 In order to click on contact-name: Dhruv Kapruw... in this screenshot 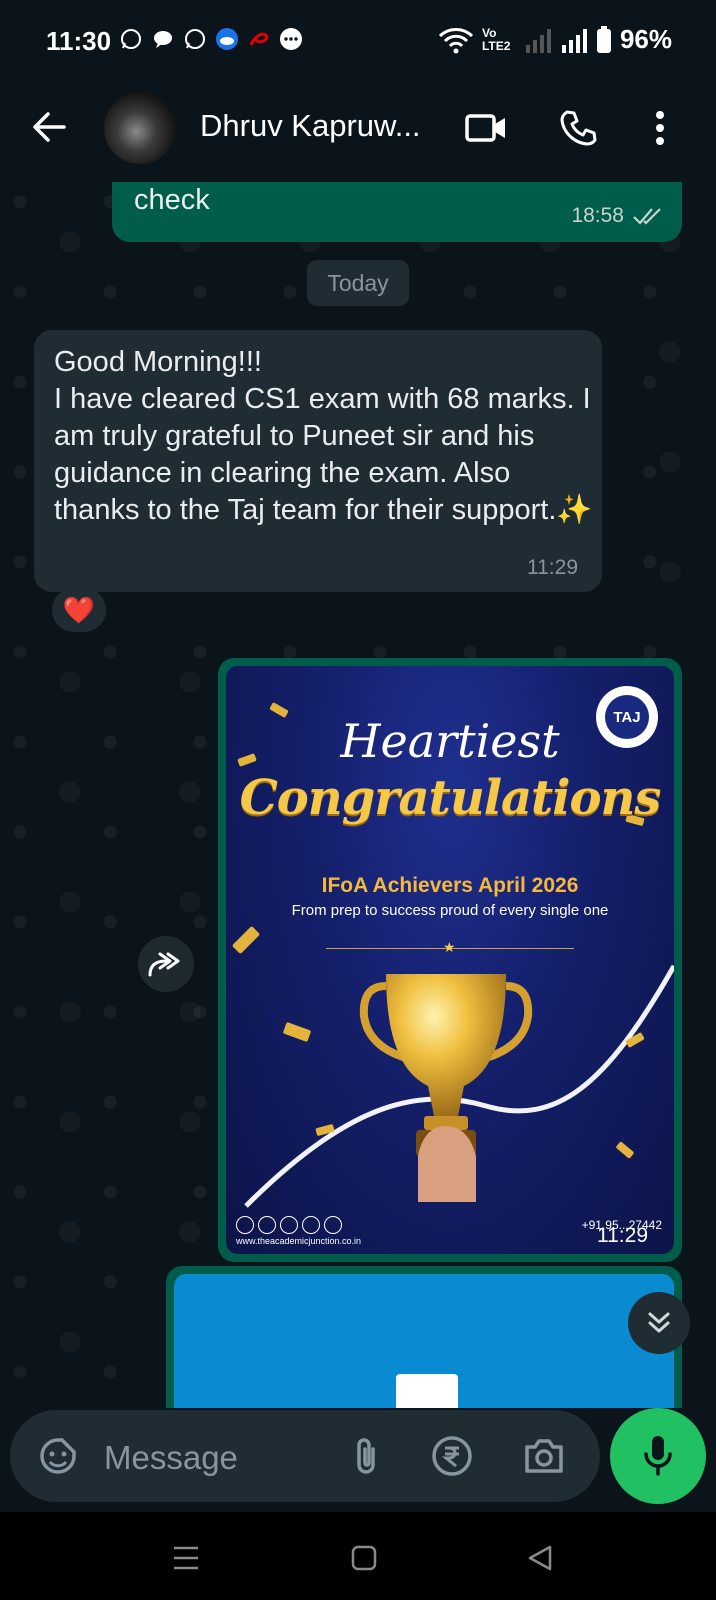, I will do `click(310, 126)`.